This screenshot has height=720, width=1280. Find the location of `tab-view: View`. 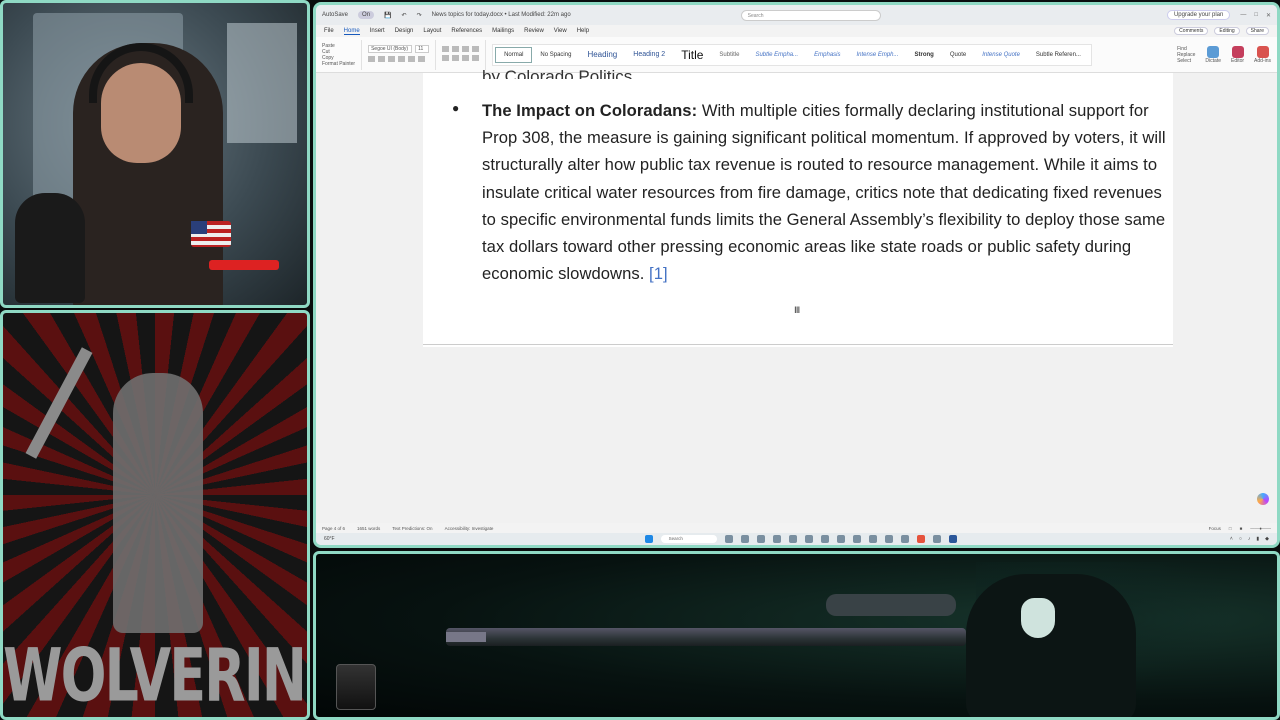

tab-view: View is located at coordinates (560, 31).